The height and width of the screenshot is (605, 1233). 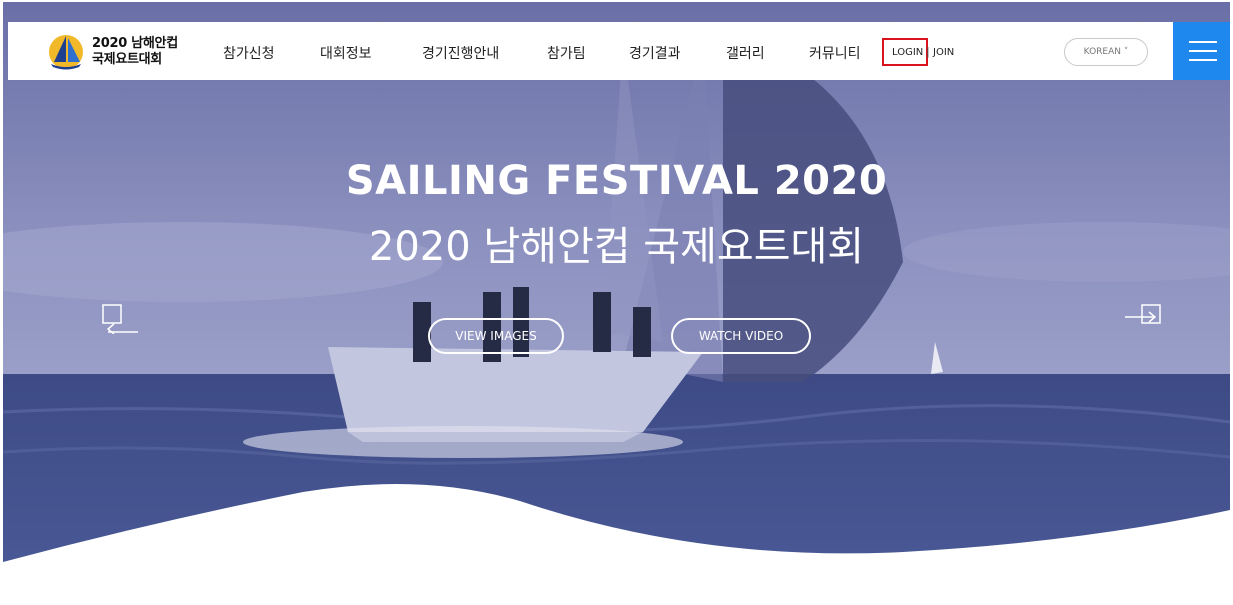 I want to click on view-images-button: VIEW IMAGES, so click(x=496, y=336).